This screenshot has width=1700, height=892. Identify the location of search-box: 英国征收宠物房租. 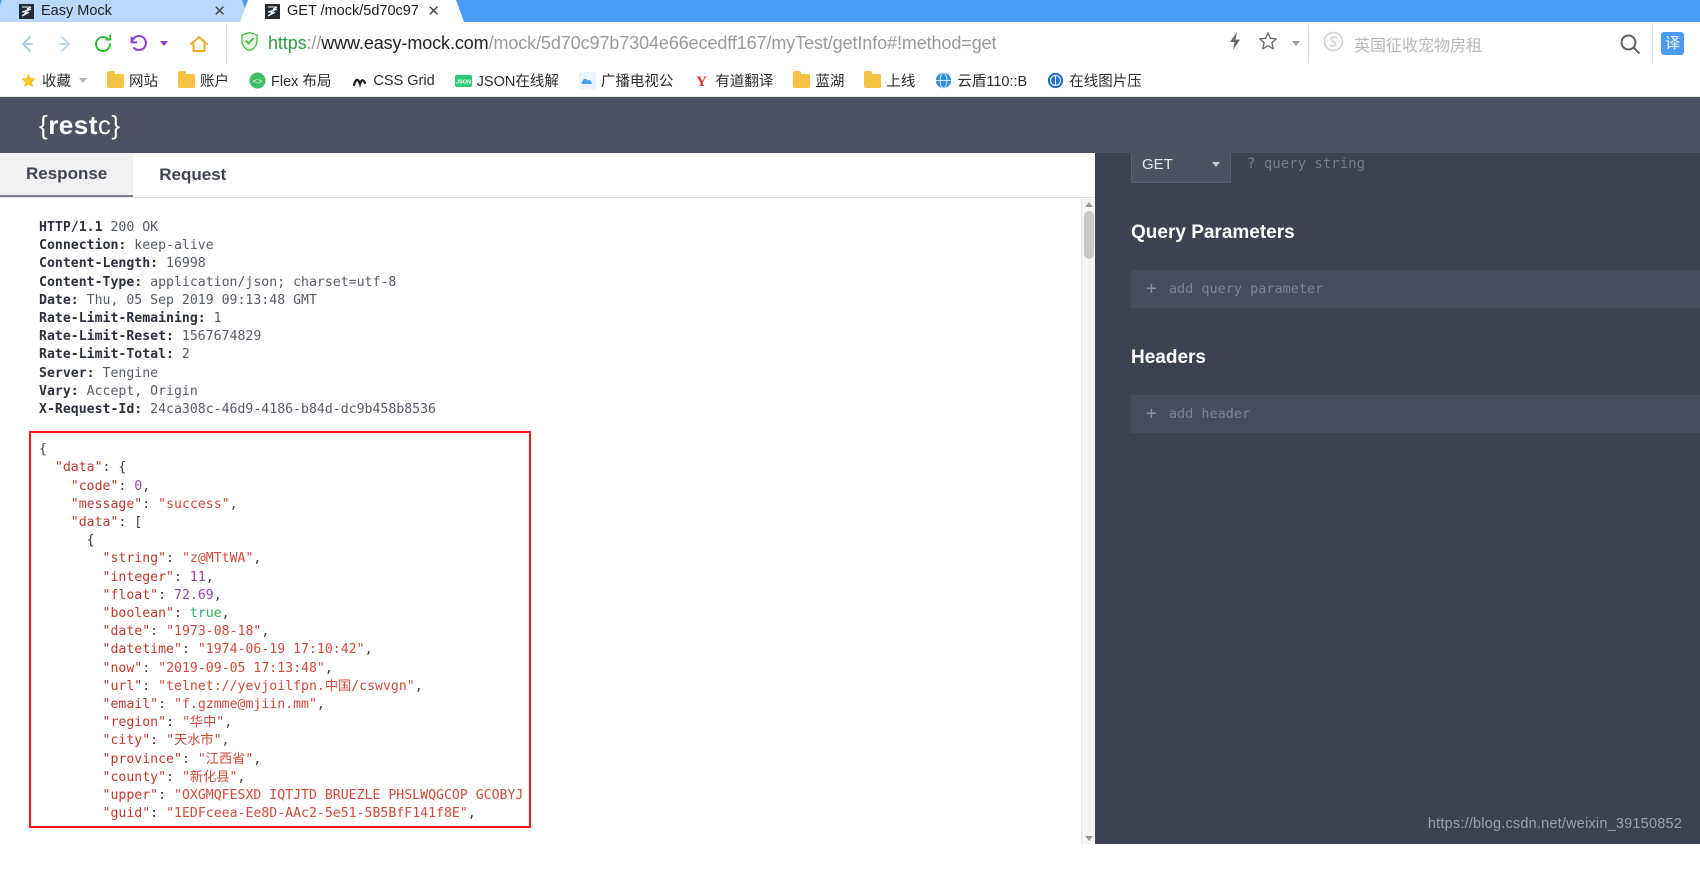
(1458, 43).